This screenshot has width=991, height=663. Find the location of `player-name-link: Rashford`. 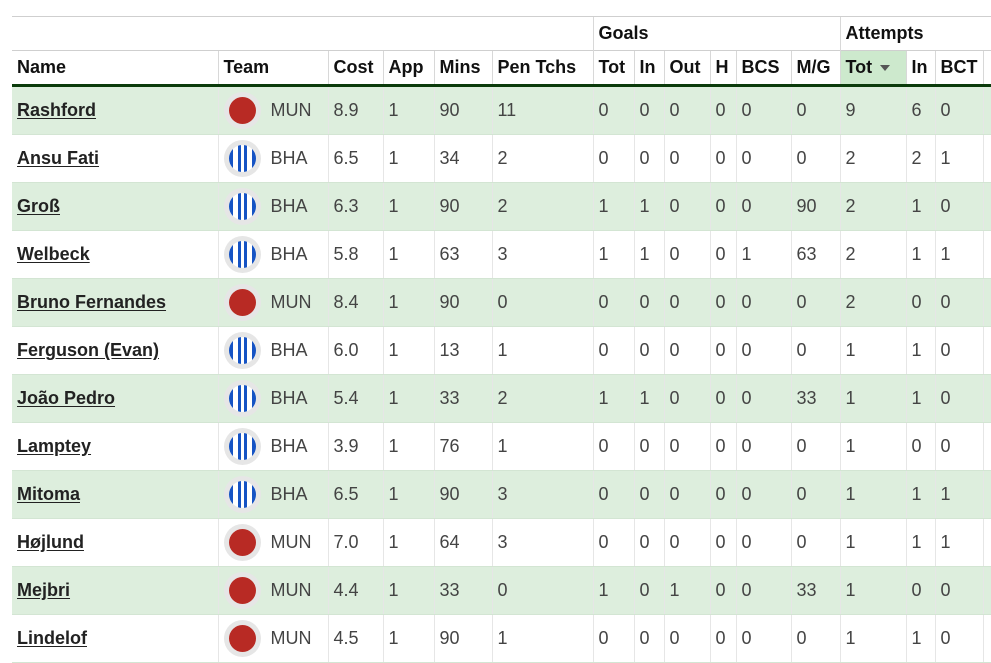

player-name-link: Rashford is located at coordinates (56, 110).